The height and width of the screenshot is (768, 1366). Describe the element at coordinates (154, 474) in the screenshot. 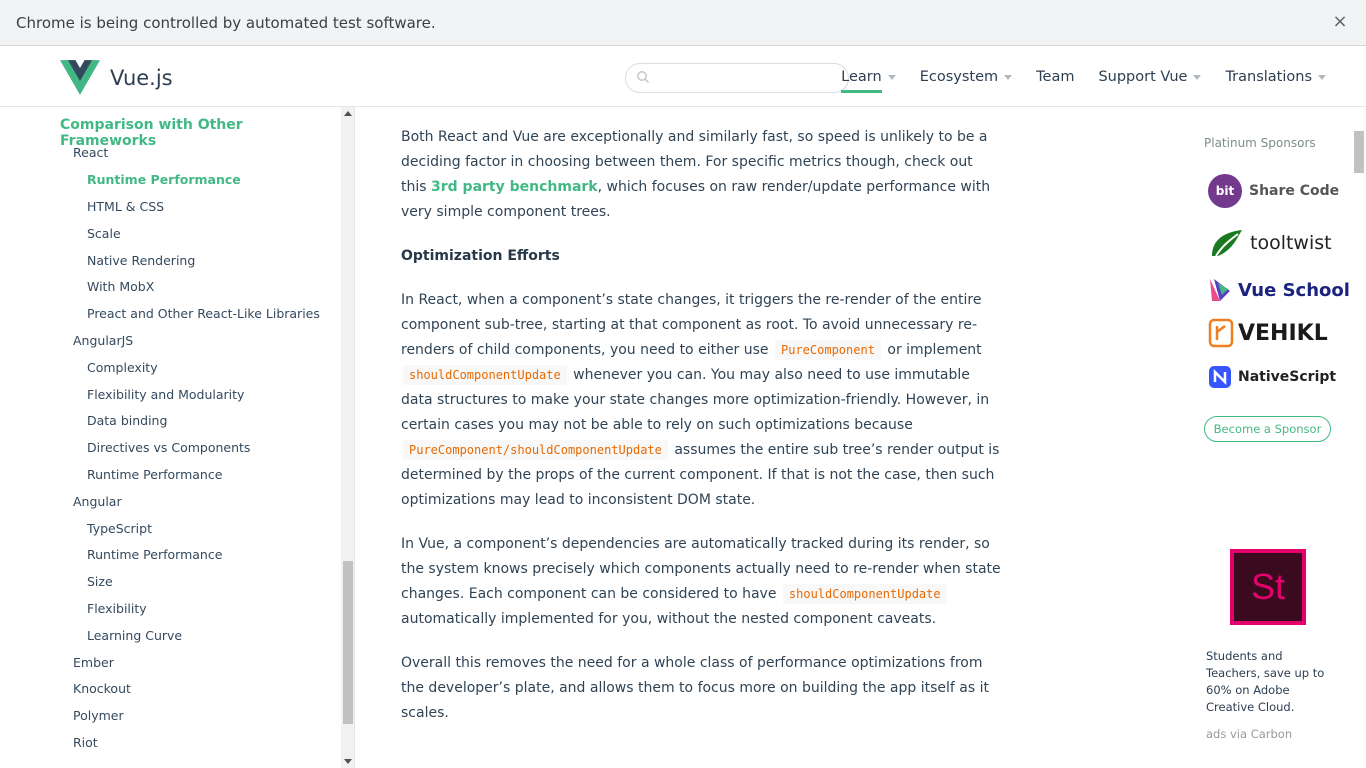

I see `sidebar-item-runtime-performance-angularjs: Runtime Performance` at that location.